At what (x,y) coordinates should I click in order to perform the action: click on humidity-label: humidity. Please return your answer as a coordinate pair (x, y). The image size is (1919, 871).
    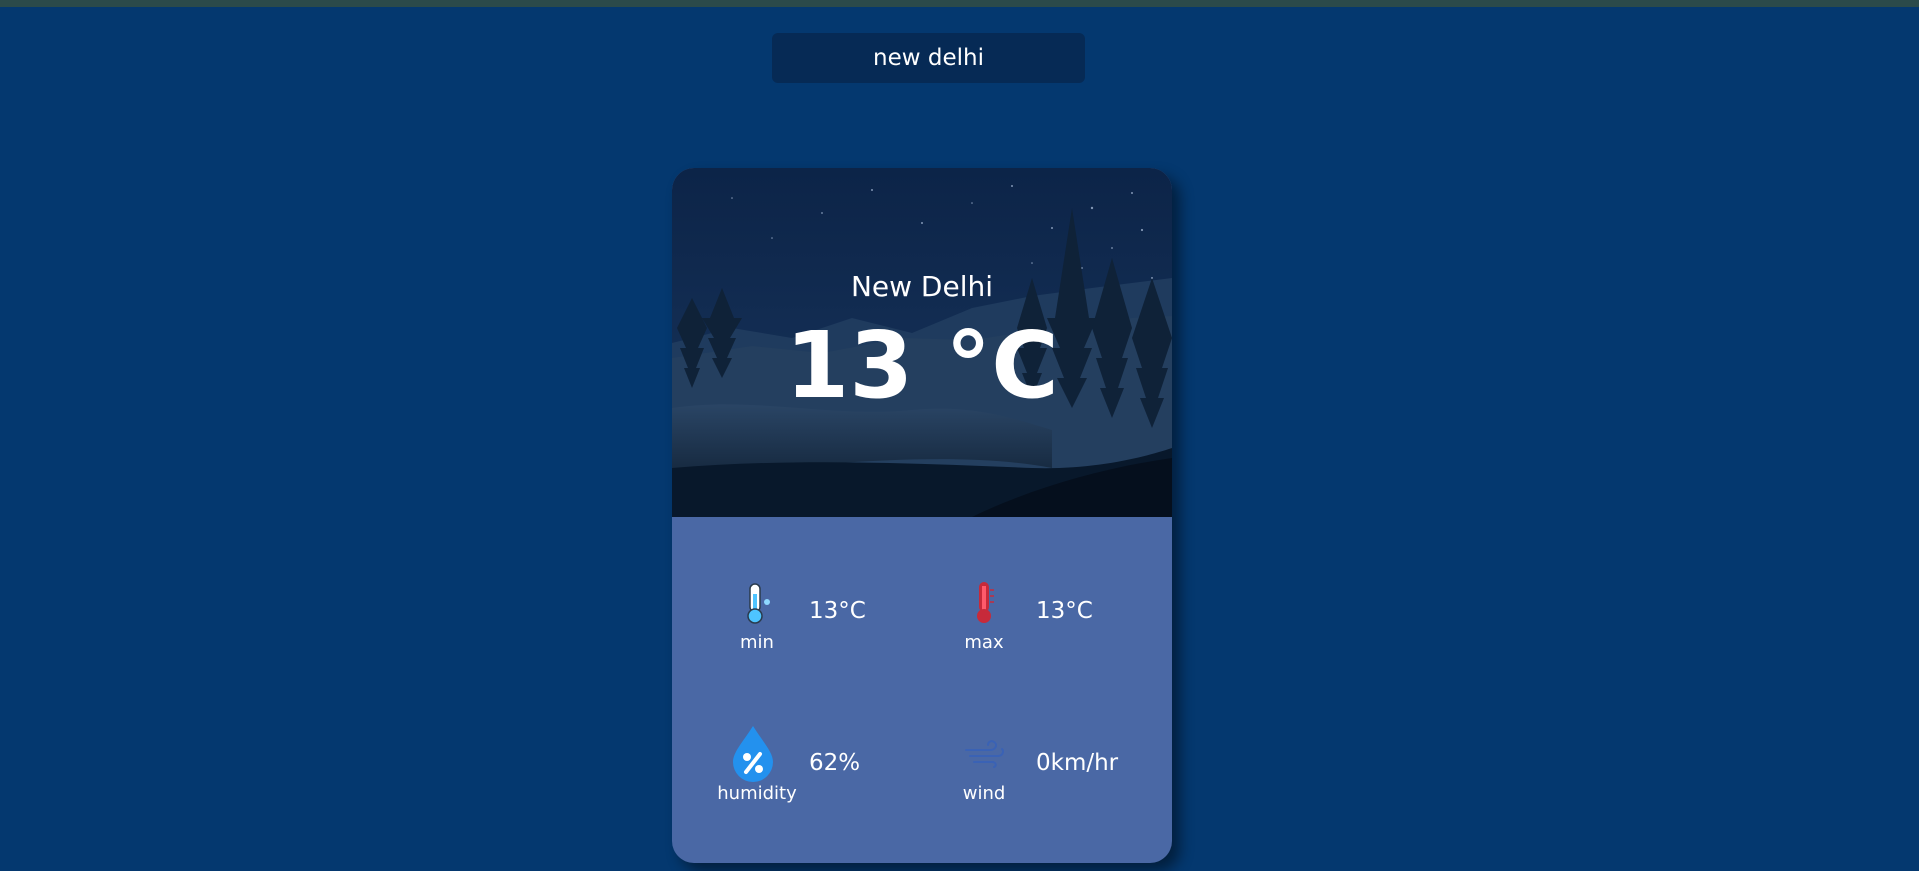
    Looking at the image, I should click on (757, 793).